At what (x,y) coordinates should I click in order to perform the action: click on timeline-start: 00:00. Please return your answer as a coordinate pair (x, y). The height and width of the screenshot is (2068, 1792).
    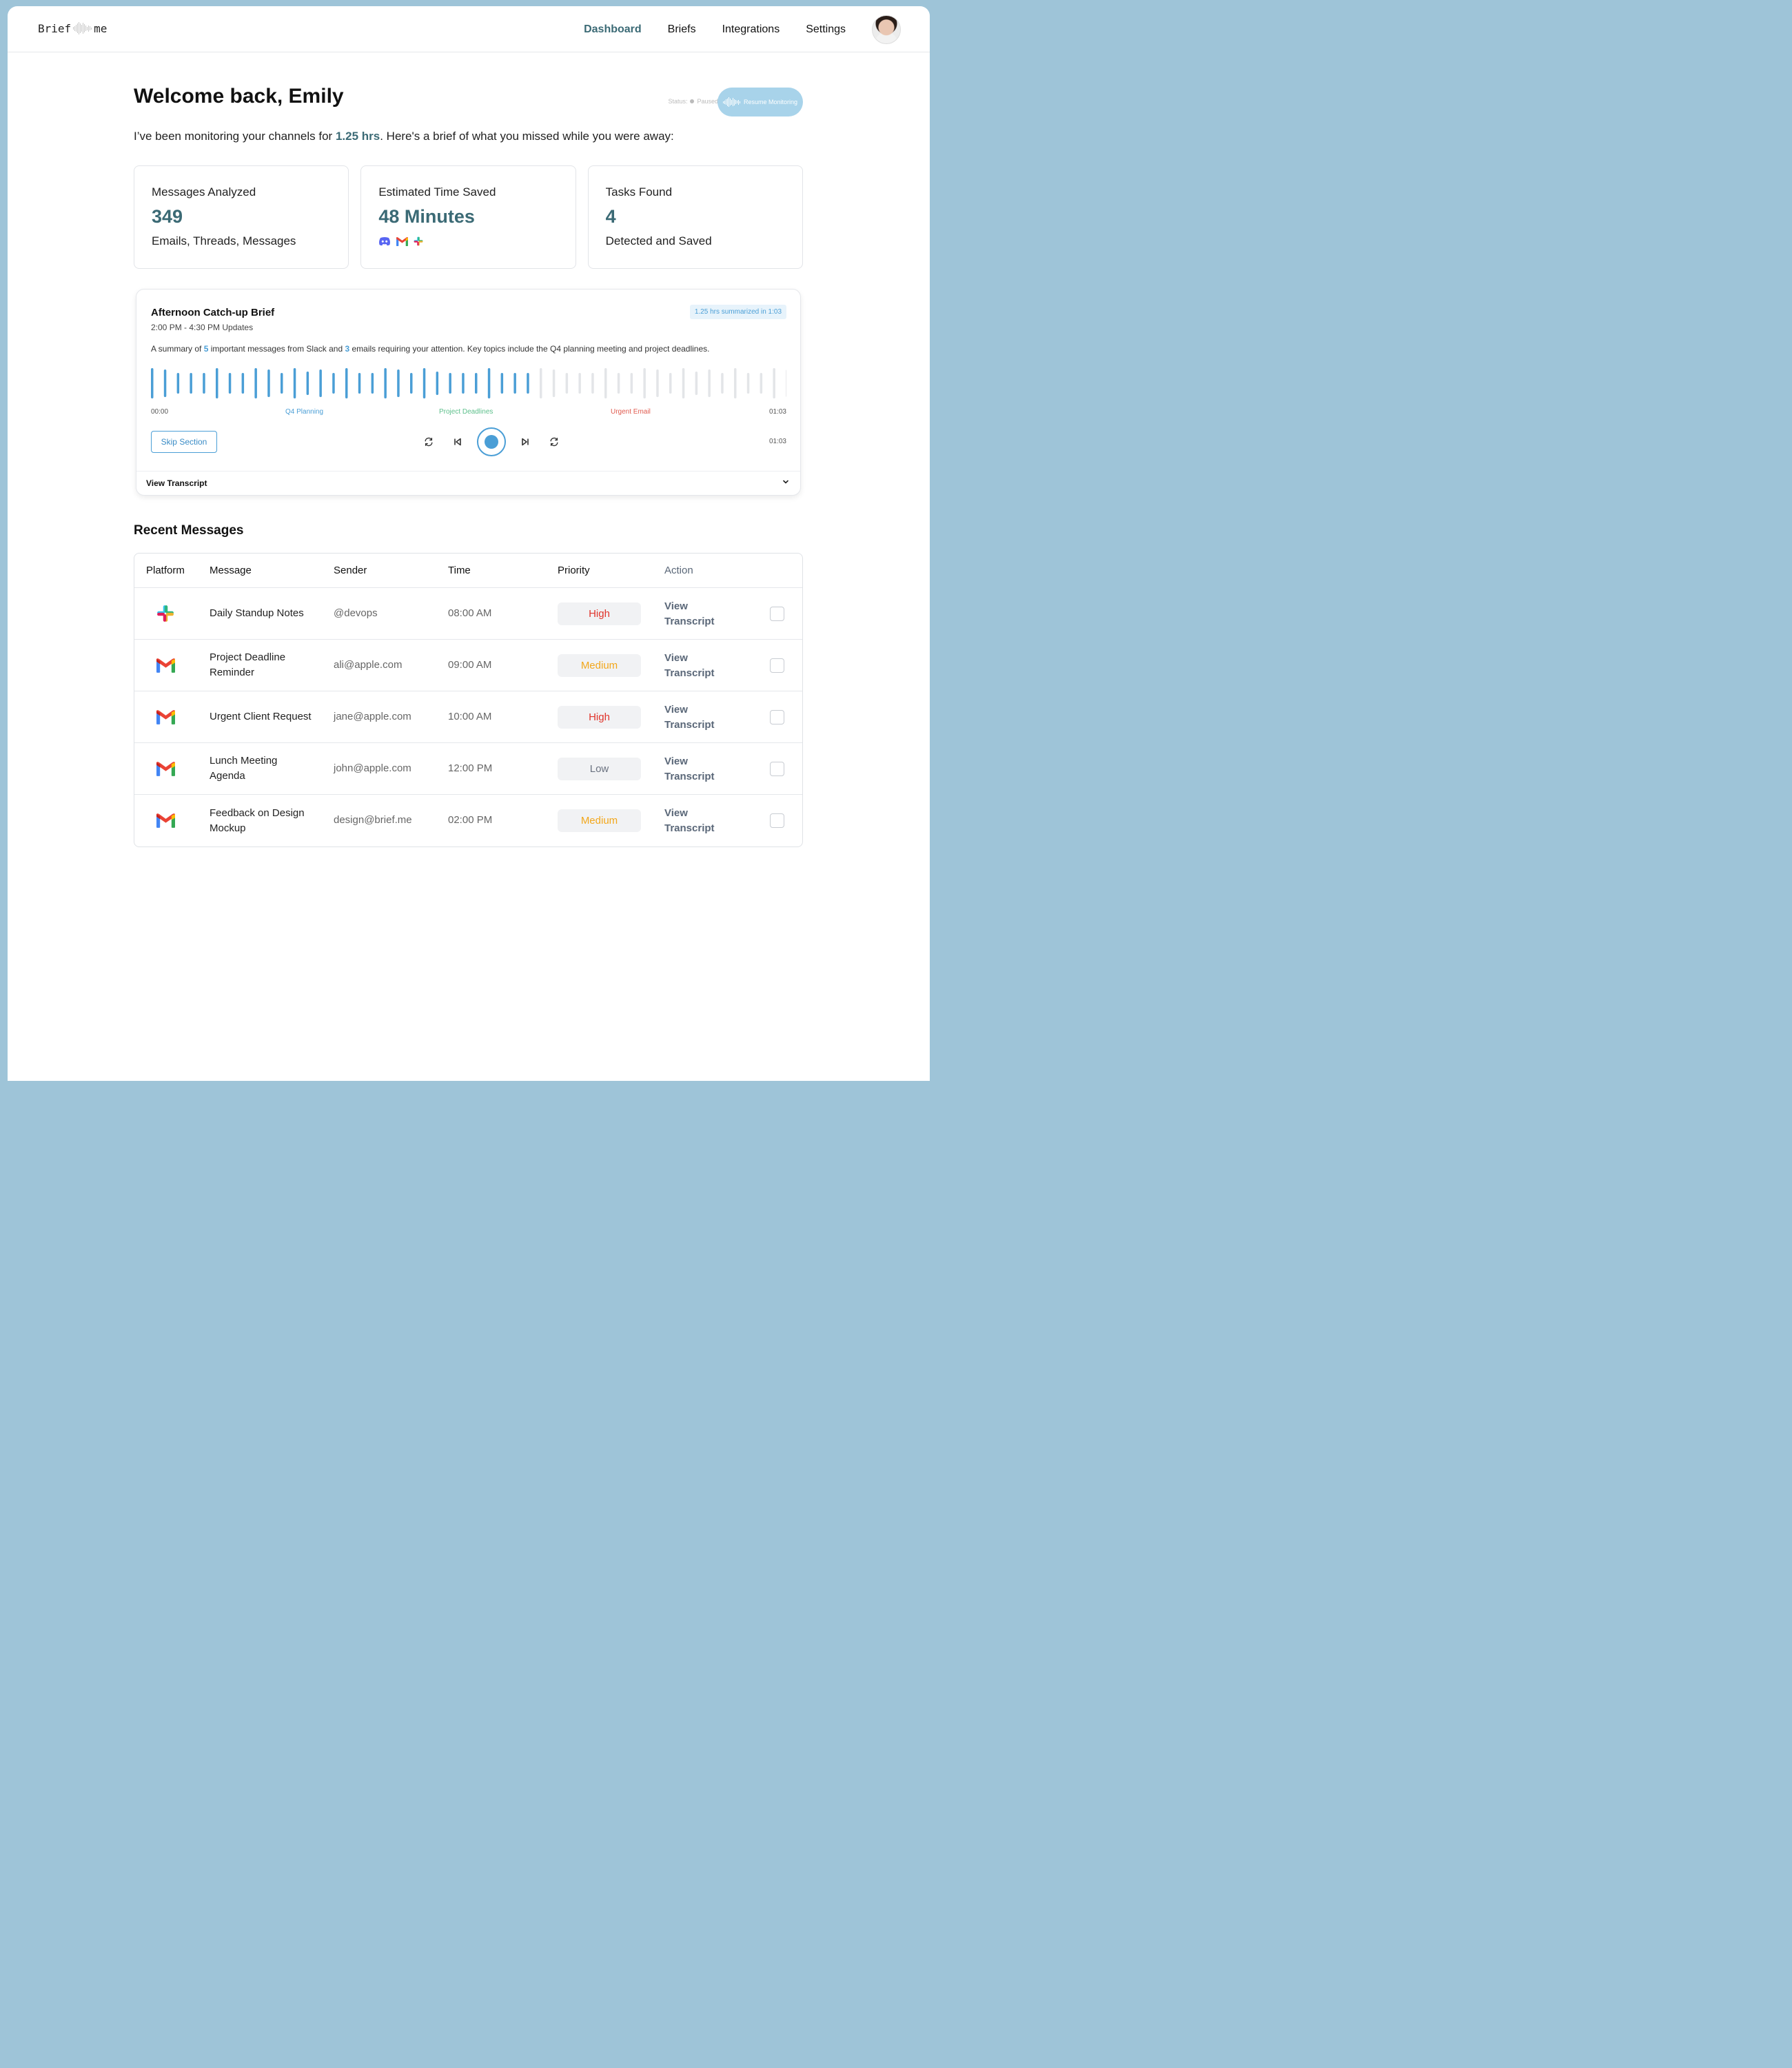
    Looking at the image, I should click on (160, 412).